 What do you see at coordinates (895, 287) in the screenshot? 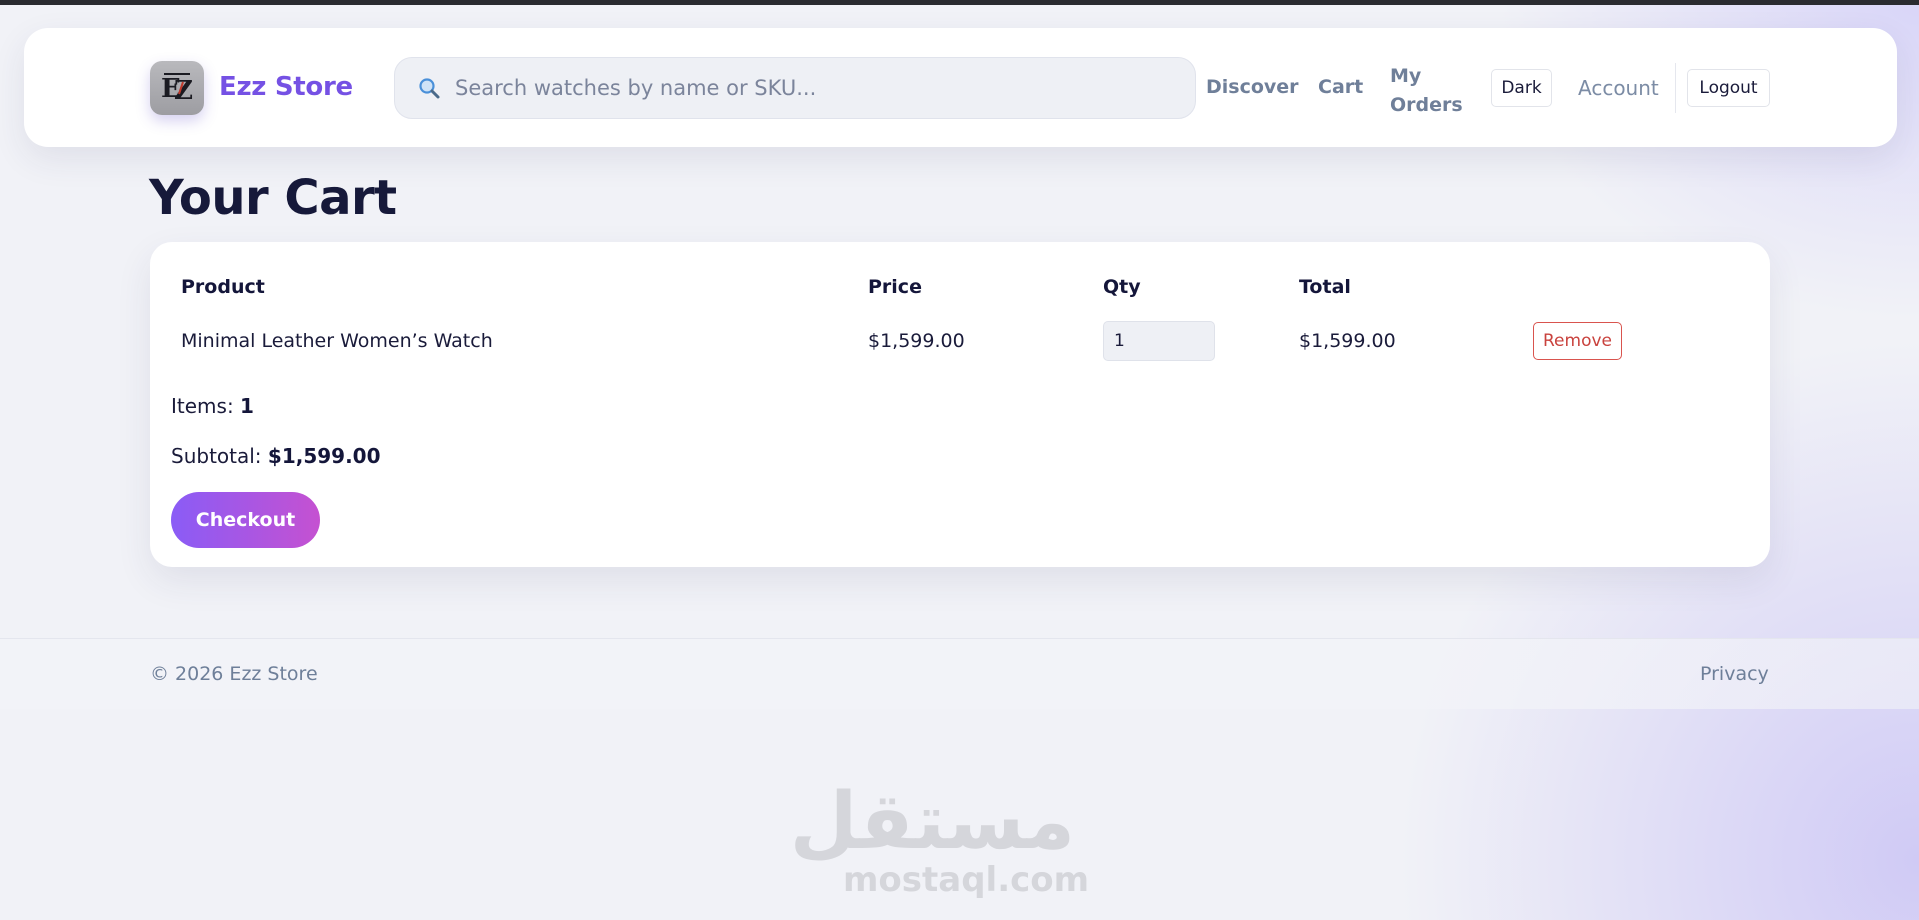
I see `column-header-price: Price` at bounding box center [895, 287].